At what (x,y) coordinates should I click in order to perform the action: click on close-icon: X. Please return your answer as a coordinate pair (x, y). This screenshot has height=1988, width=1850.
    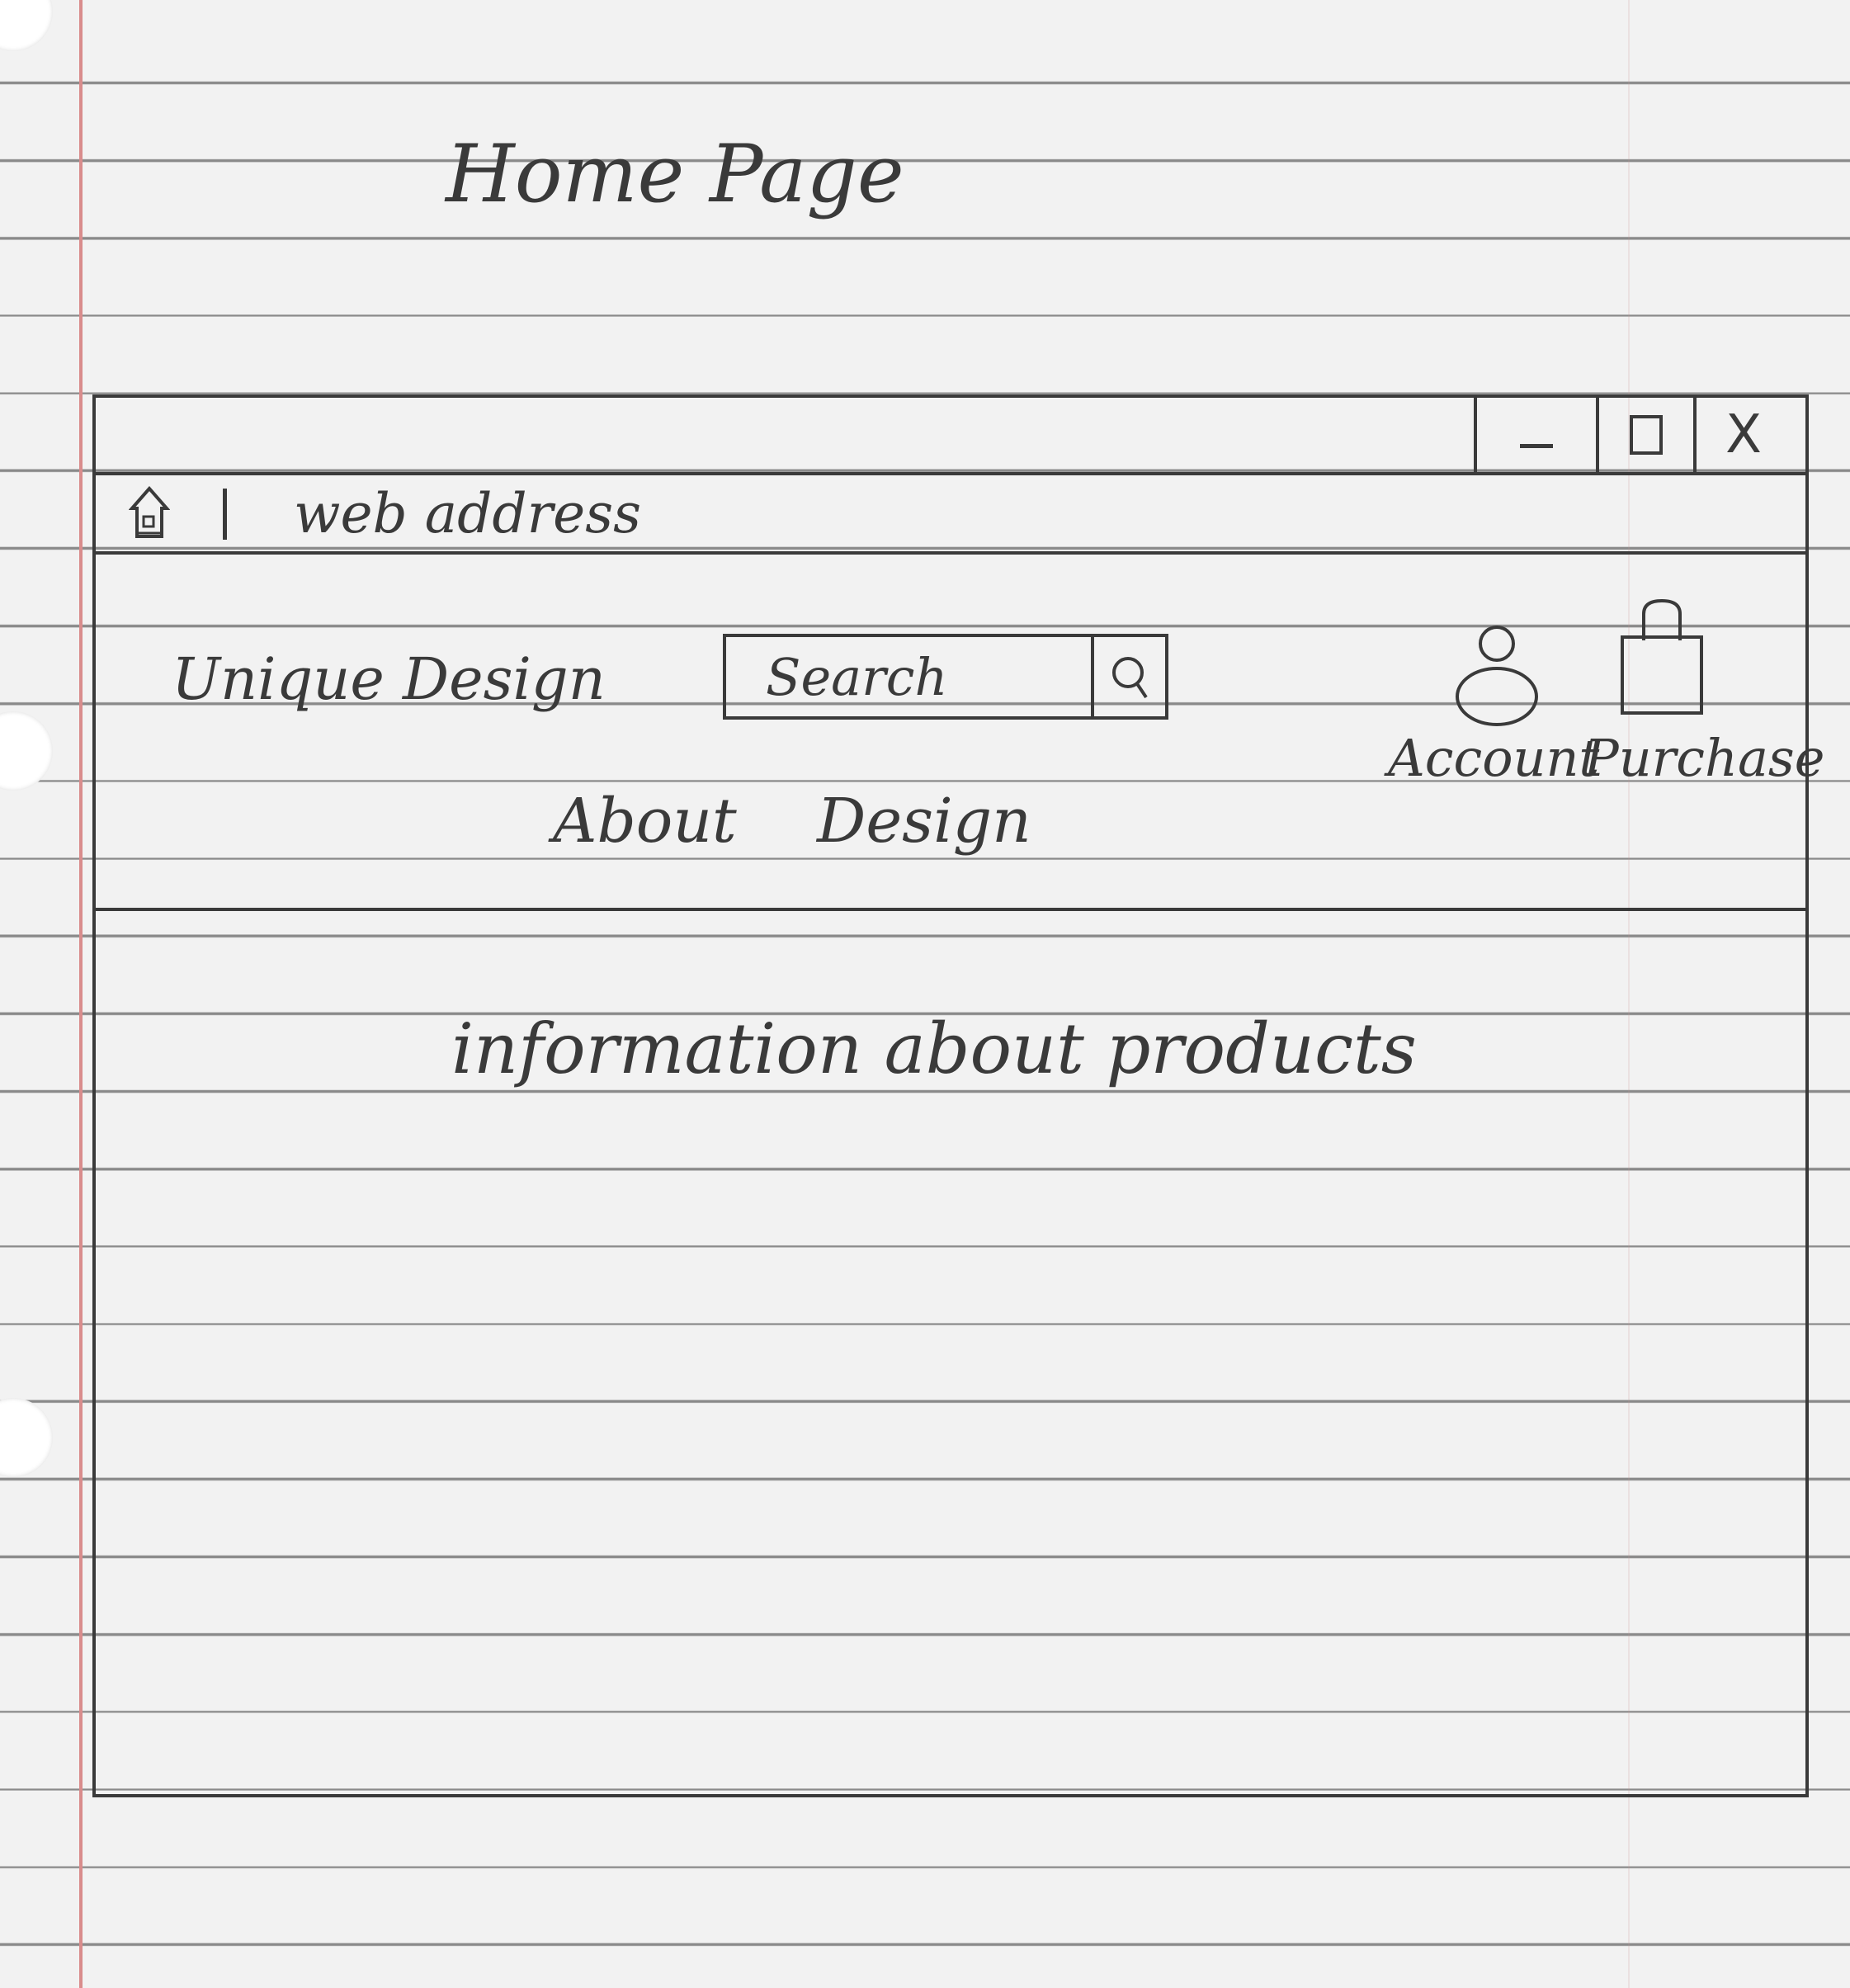
    Looking at the image, I should click on (1743, 435).